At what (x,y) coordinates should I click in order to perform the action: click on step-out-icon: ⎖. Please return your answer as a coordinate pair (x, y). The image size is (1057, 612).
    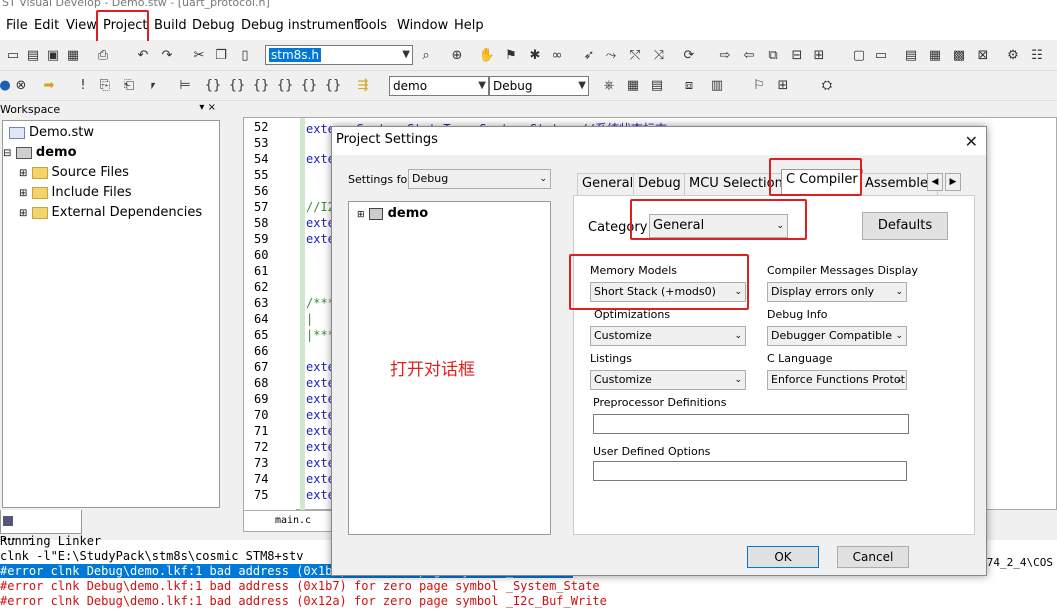
    Looking at the image, I should click on (153, 86).